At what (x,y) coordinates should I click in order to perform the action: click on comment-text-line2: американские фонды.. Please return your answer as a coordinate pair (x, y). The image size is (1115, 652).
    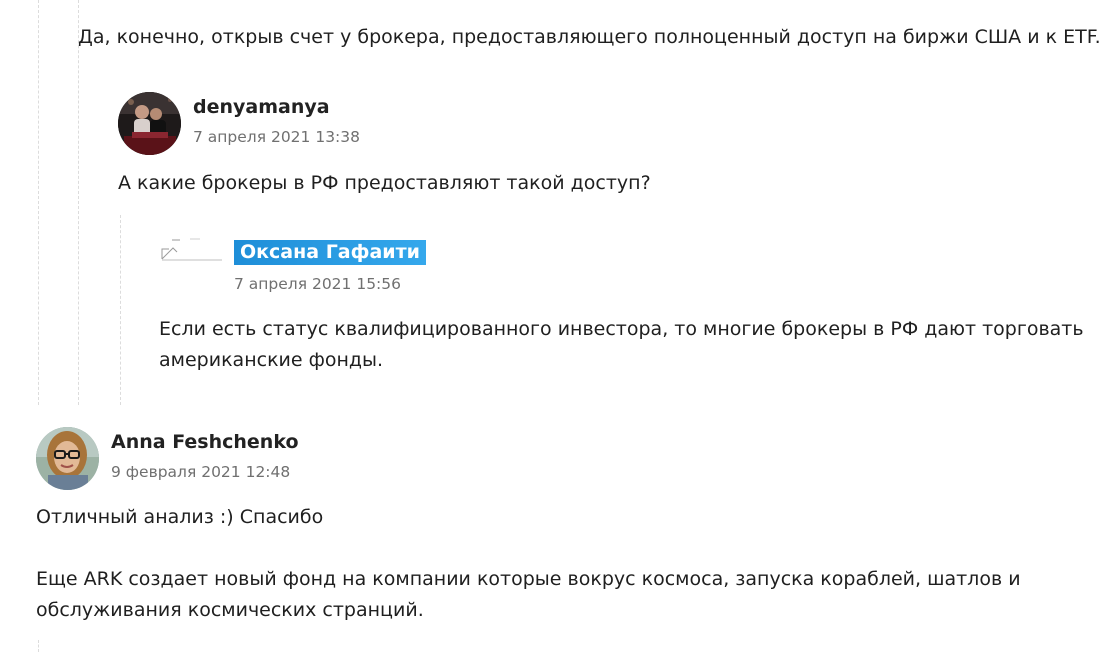
    Looking at the image, I should click on (271, 360).